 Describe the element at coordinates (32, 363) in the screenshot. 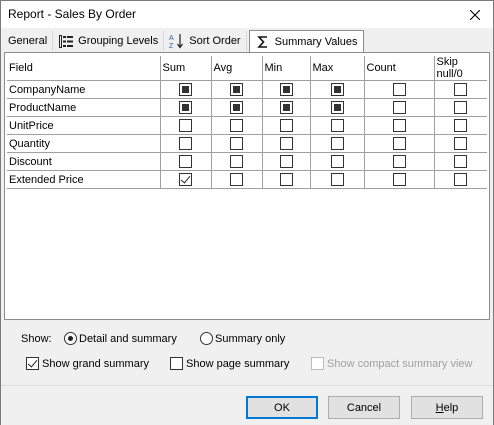

I see `show-grand-summary-checkbox` at that location.